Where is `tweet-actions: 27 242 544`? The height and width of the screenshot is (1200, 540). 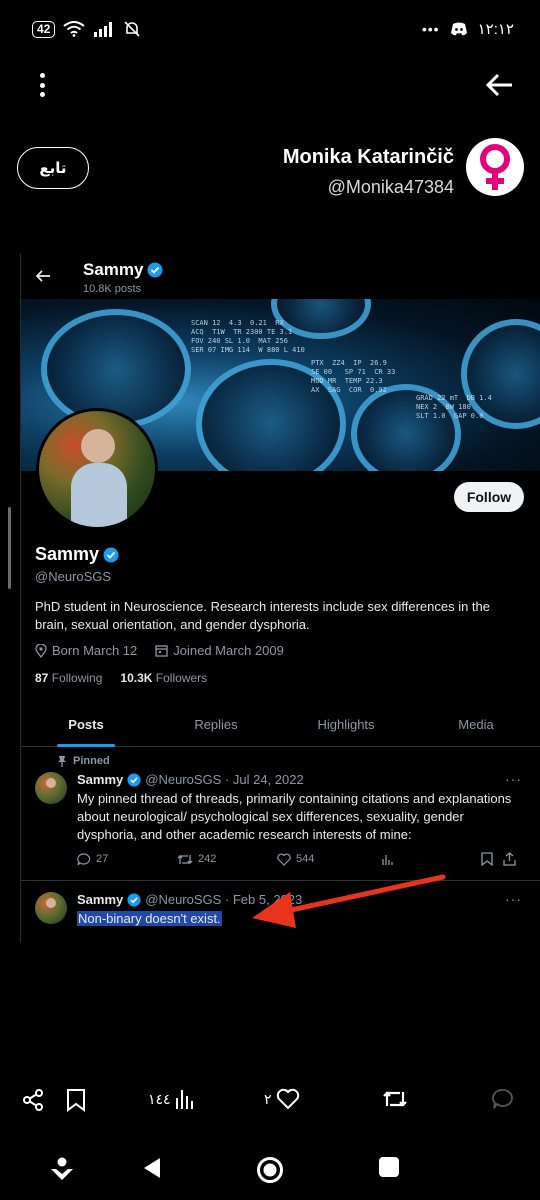 tweet-actions: 27 242 544 is located at coordinates (300, 859).